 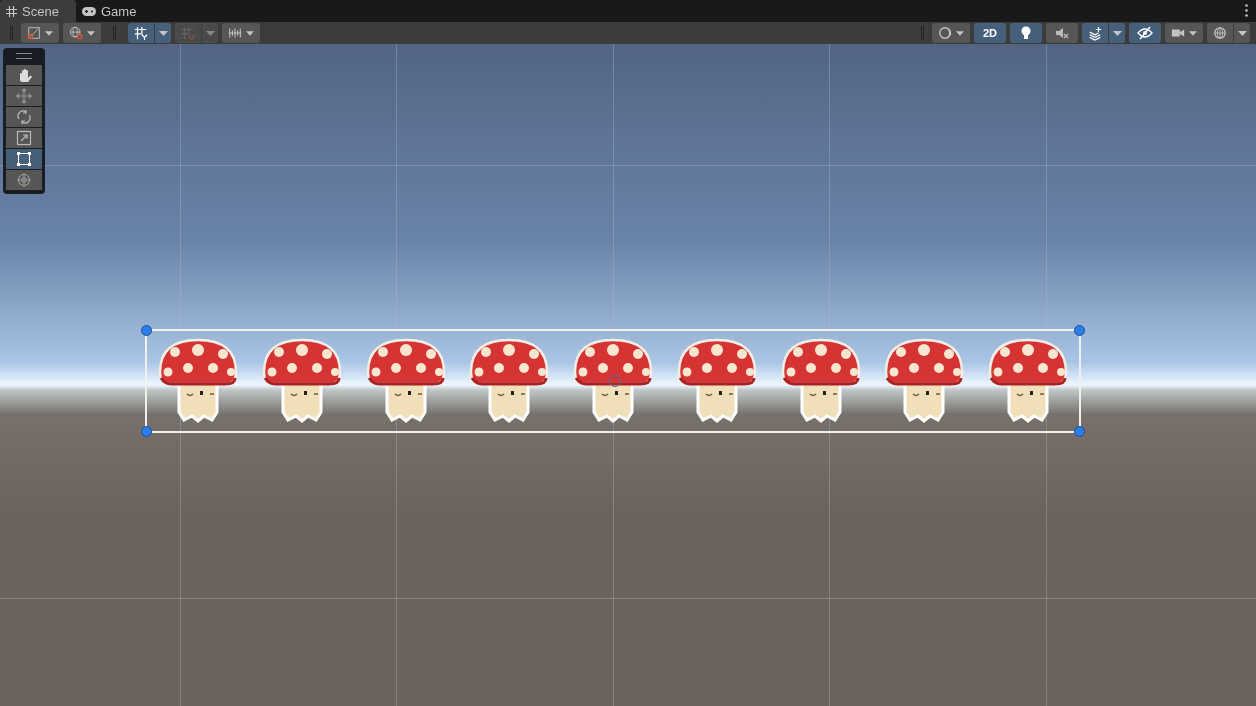 I want to click on drag-handle, so click(x=24, y=56).